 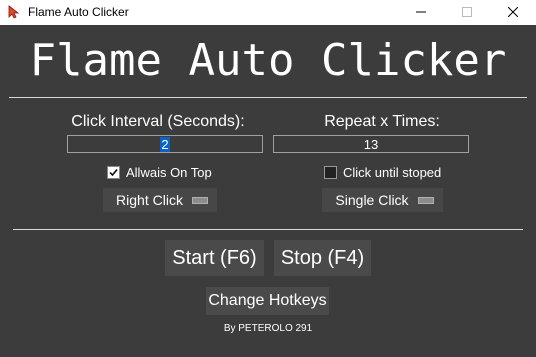 I want to click on close-icon, so click(x=513, y=13).